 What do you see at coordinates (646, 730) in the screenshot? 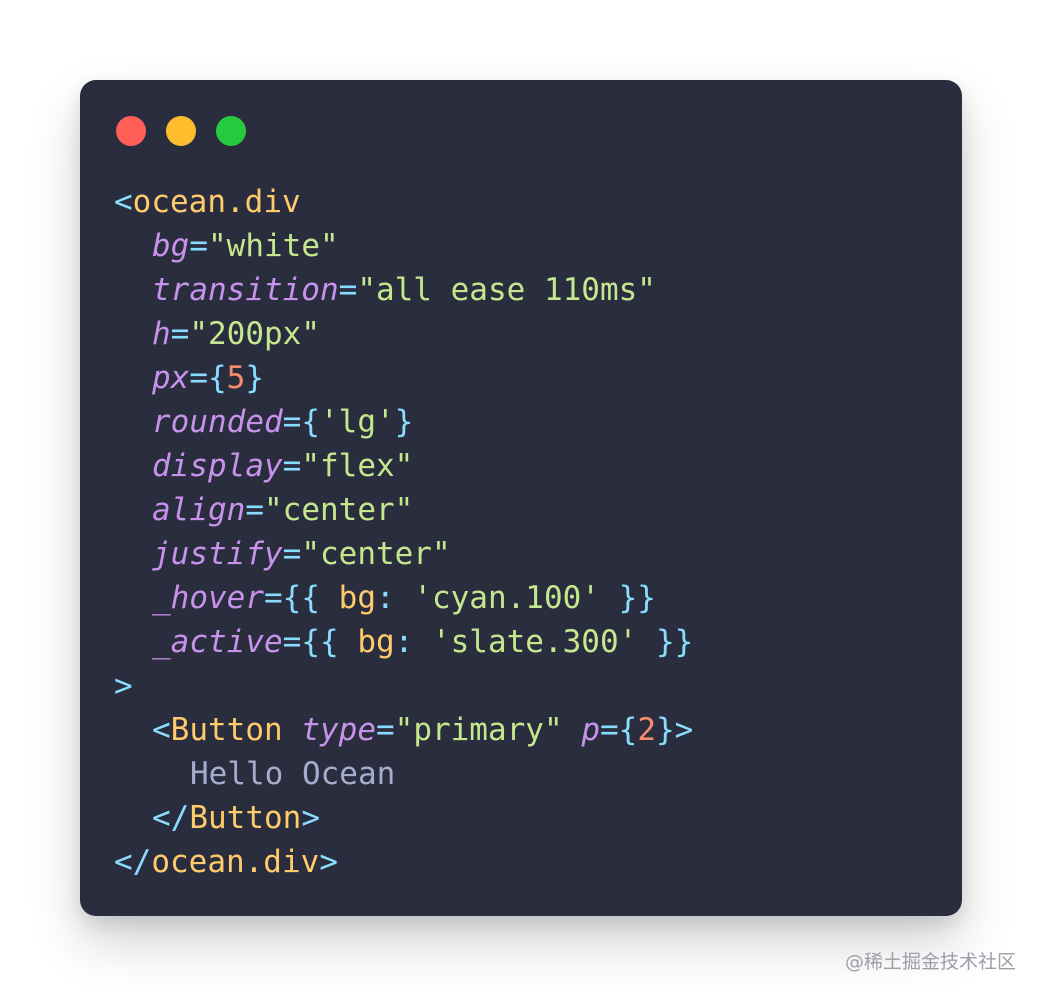
I see `code-token: 2` at bounding box center [646, 730].